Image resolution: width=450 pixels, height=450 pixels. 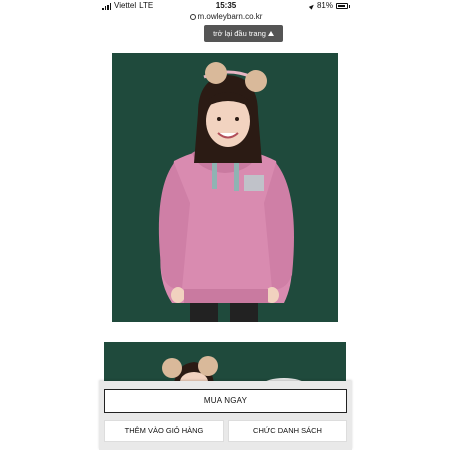 What do you see at coordinates (225, 401) in the screenshot?
I see `buy-now-button: MUA NGAY` at bounding box center [225, 401].